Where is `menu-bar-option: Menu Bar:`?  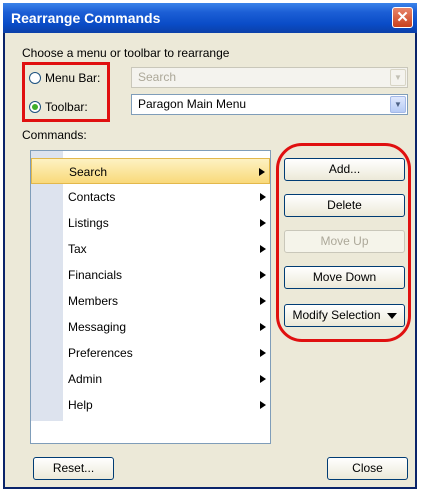 menu-bar-option: Menu Bar: is located at coordinates (64, 78).